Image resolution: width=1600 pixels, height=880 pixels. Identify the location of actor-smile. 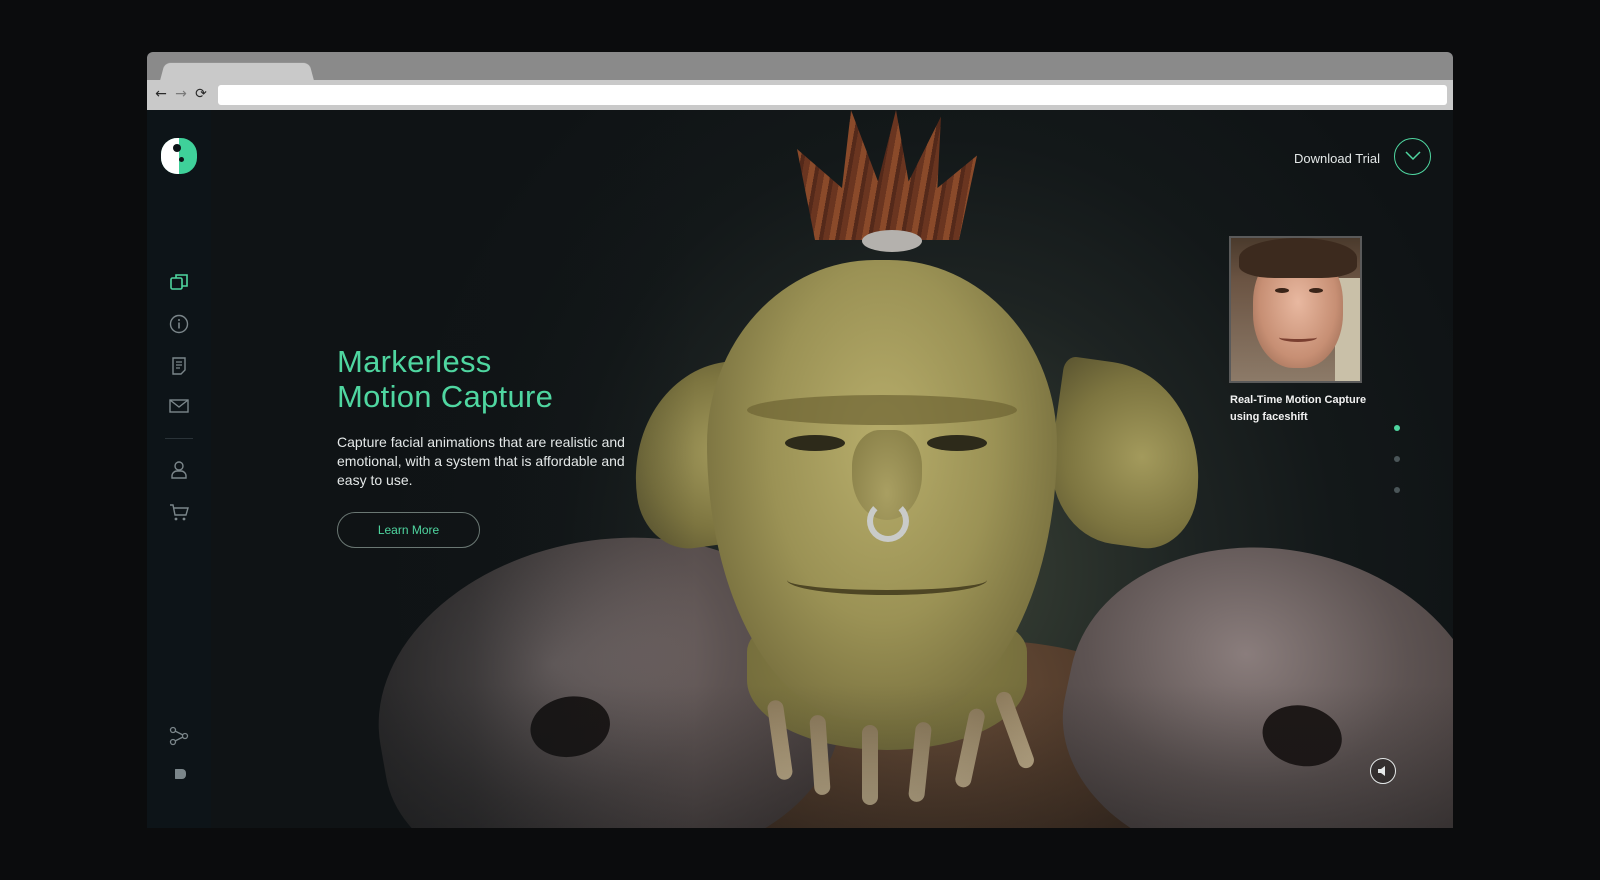
(1298, 337).